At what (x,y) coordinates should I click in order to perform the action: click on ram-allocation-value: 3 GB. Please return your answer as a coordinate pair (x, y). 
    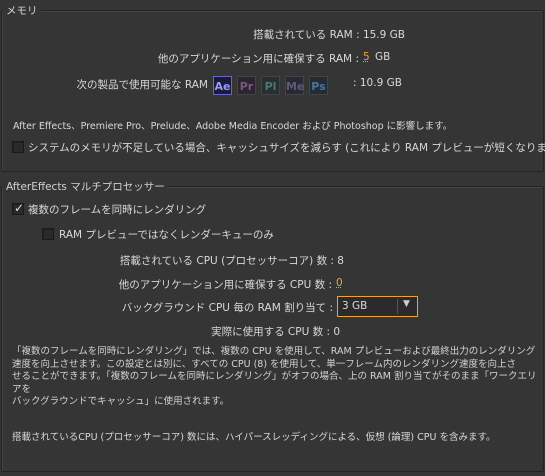
    Looking at the image, I should click on (355, 306).